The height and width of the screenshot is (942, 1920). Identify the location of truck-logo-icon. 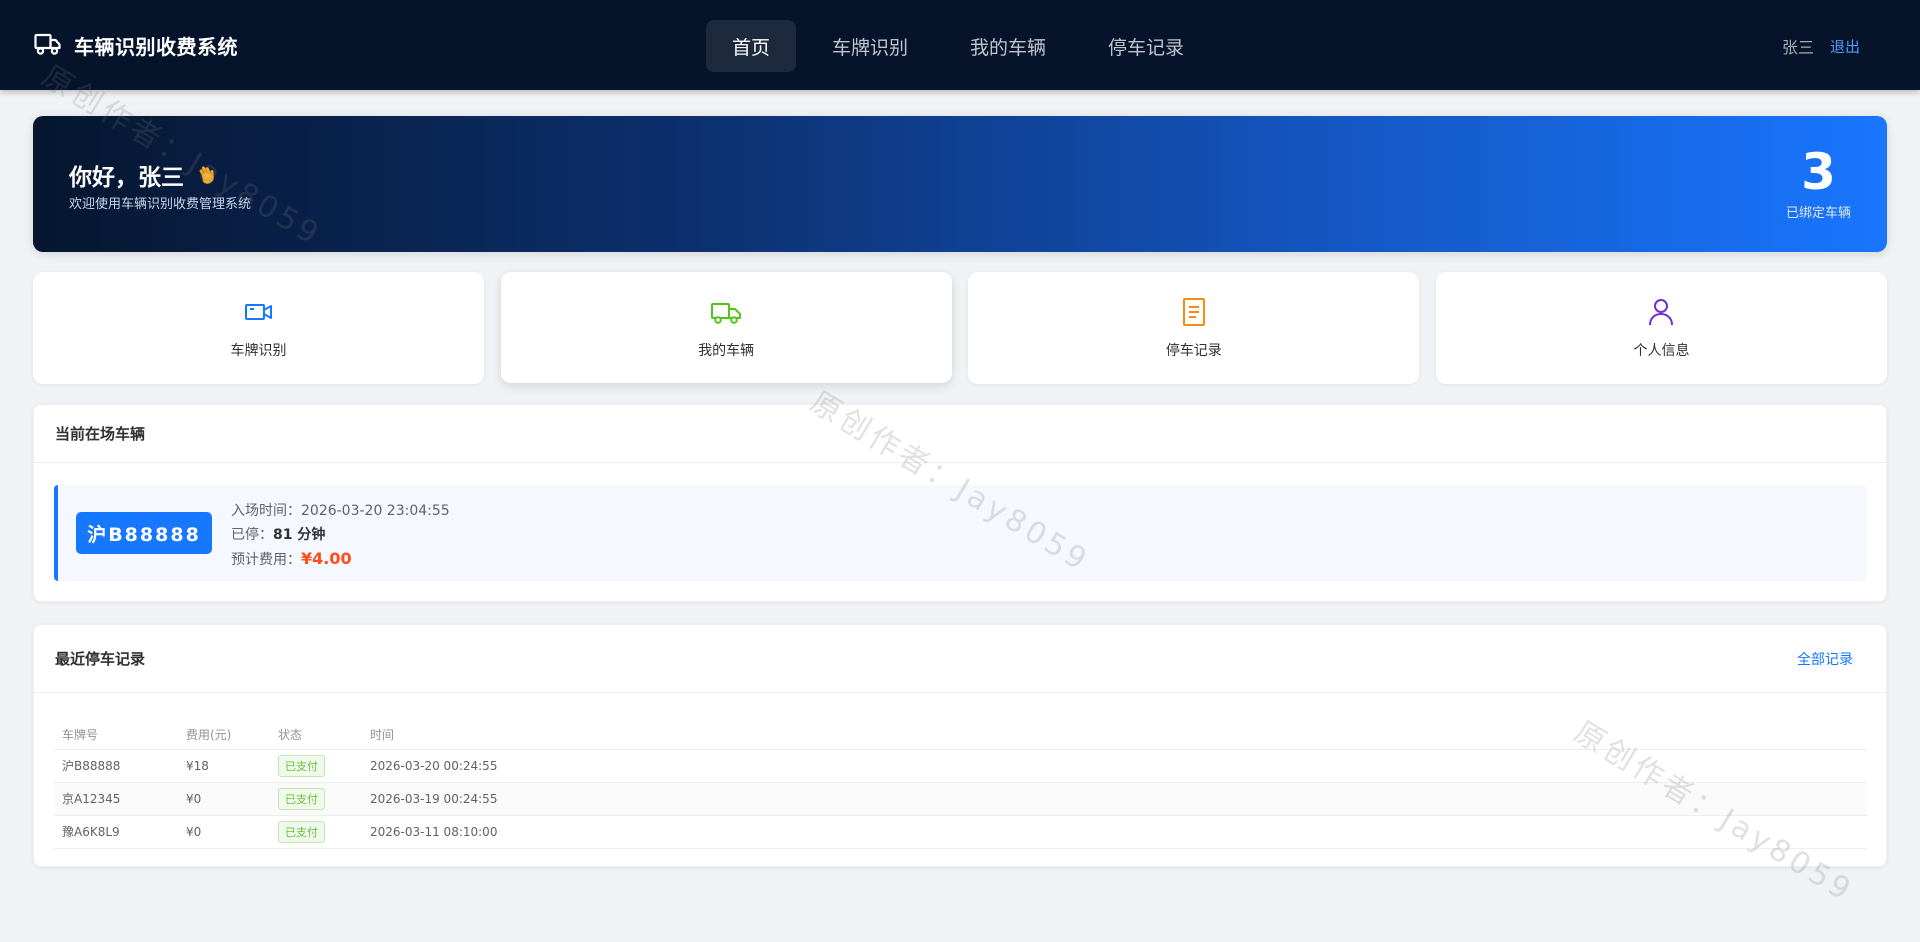
(48, 46).